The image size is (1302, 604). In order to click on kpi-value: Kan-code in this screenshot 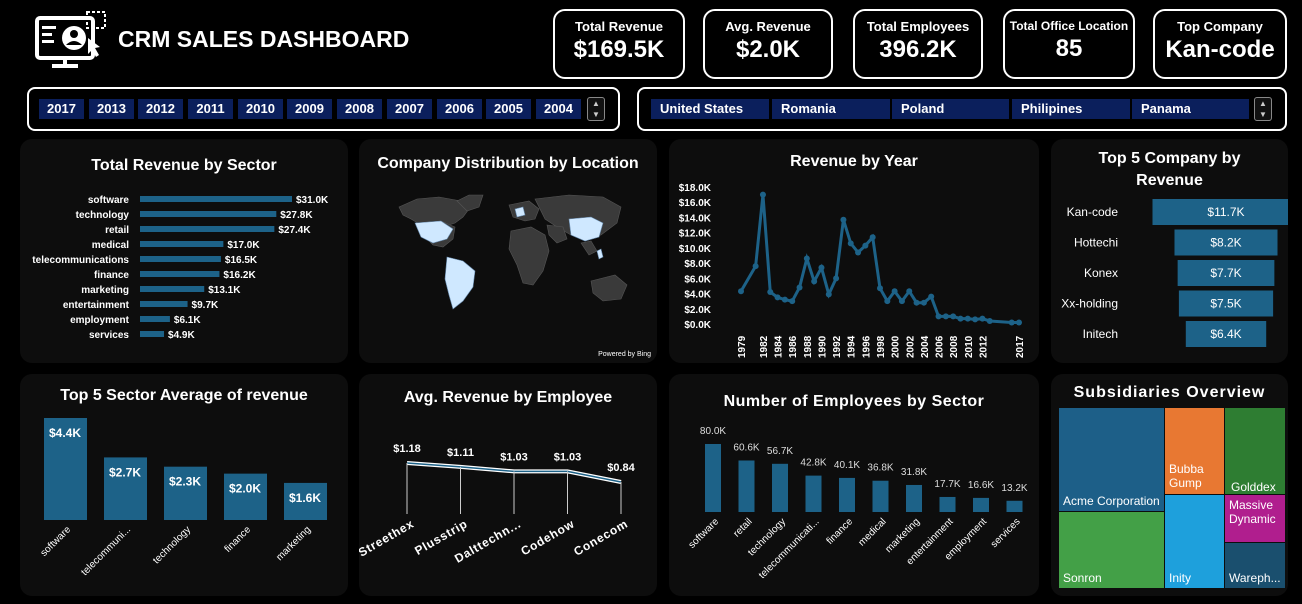, I will do `click(1220, 49)`.